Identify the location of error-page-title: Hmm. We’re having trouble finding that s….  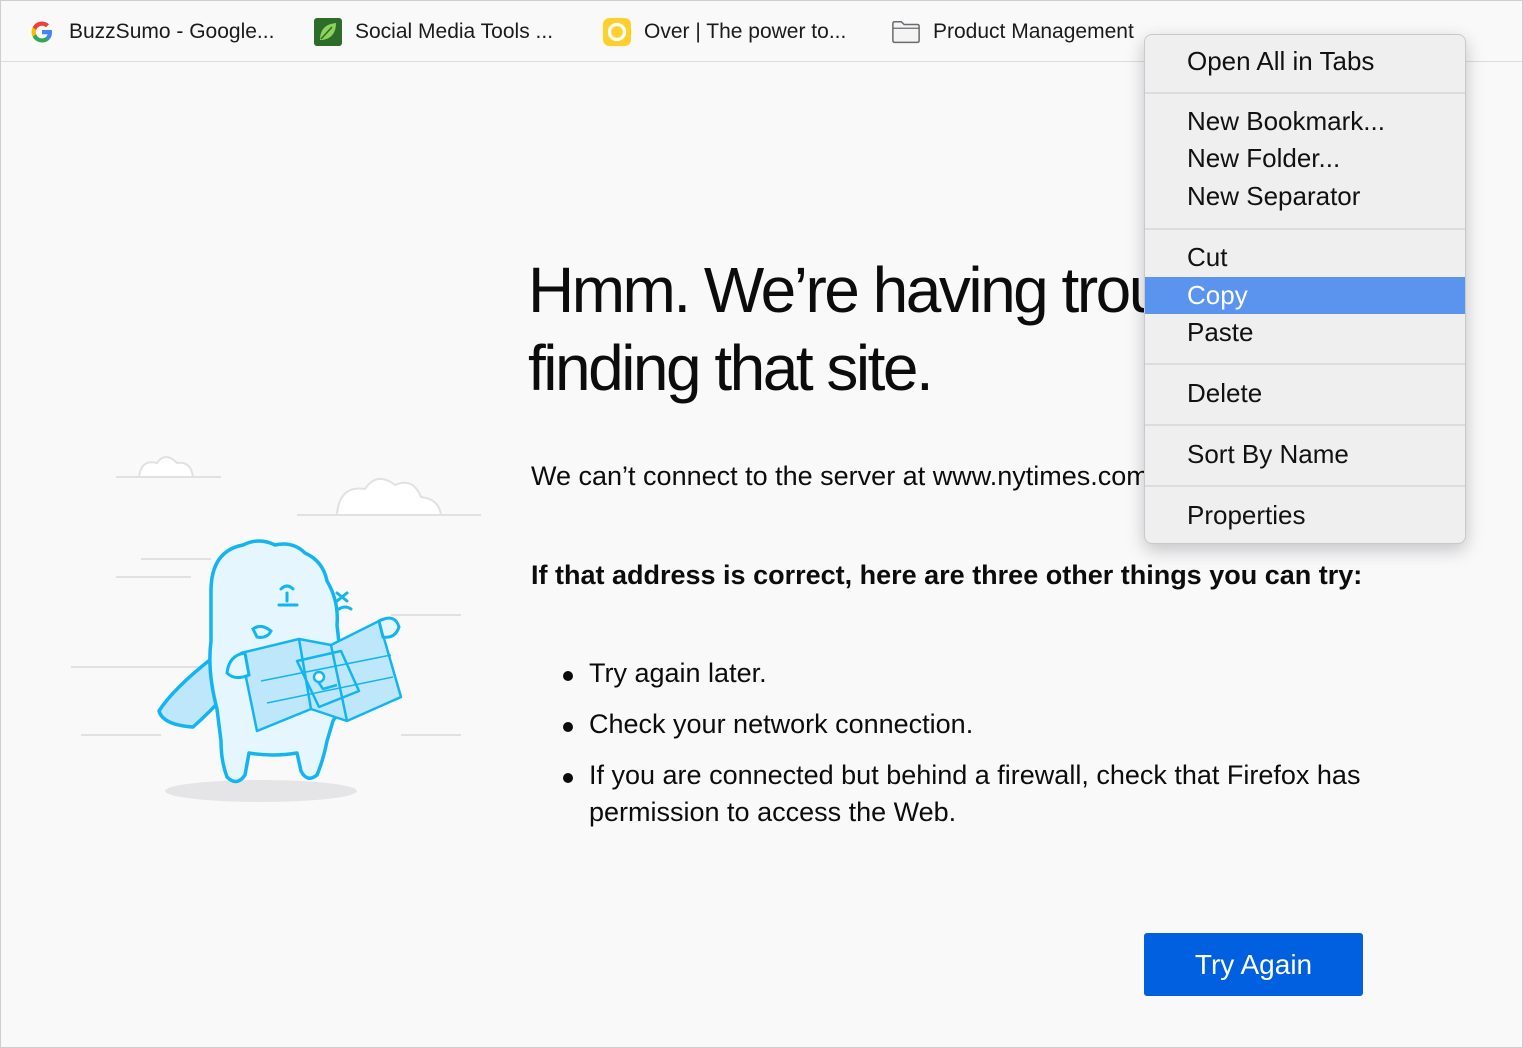
(885, 329).